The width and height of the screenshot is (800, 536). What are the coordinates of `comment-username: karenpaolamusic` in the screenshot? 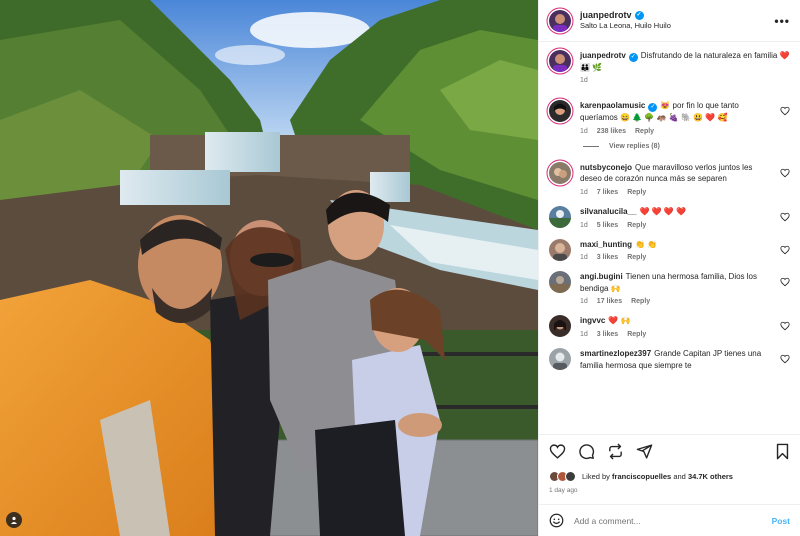 It's located at (612, 105).